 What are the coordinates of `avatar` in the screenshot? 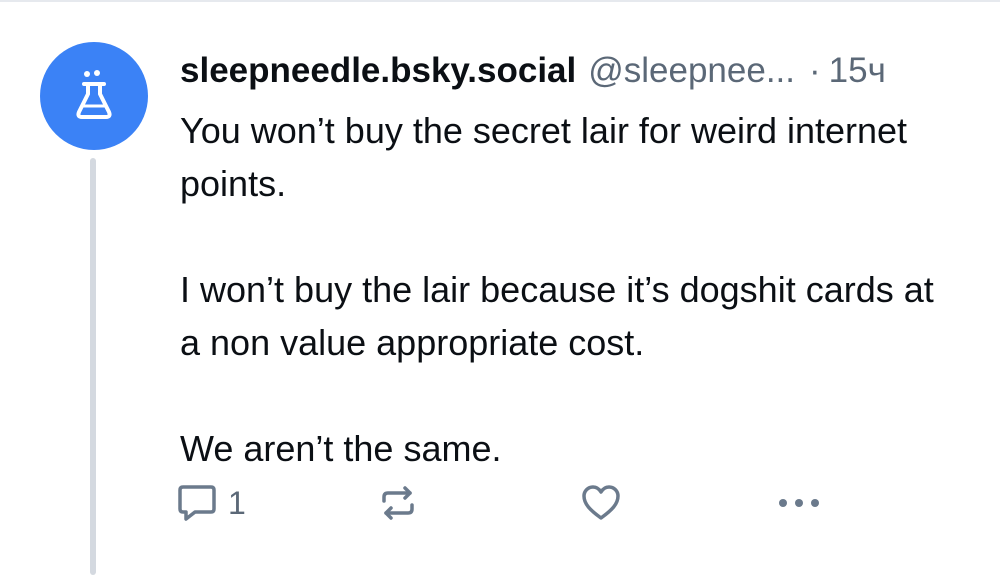 It's located at (94, 96).